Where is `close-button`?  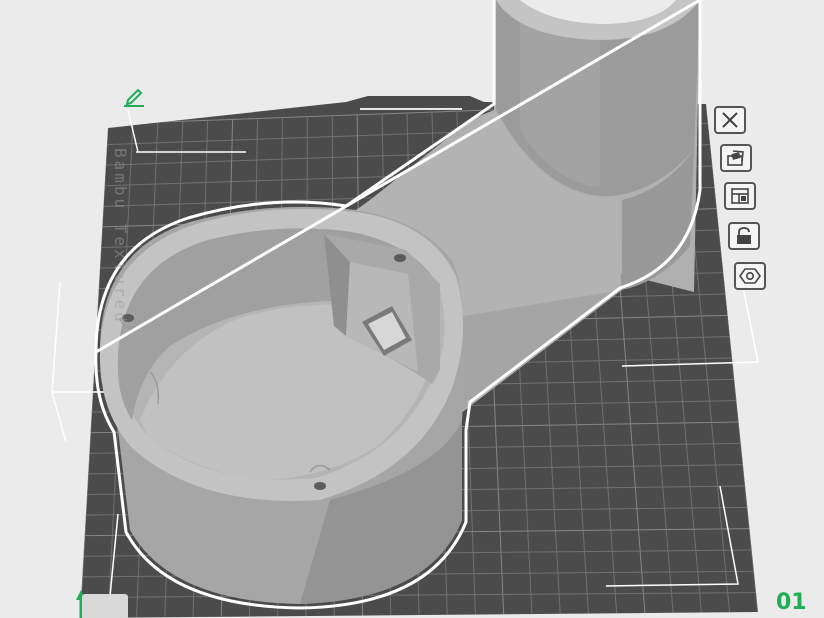 close-button is located at coordinates (730, 120).